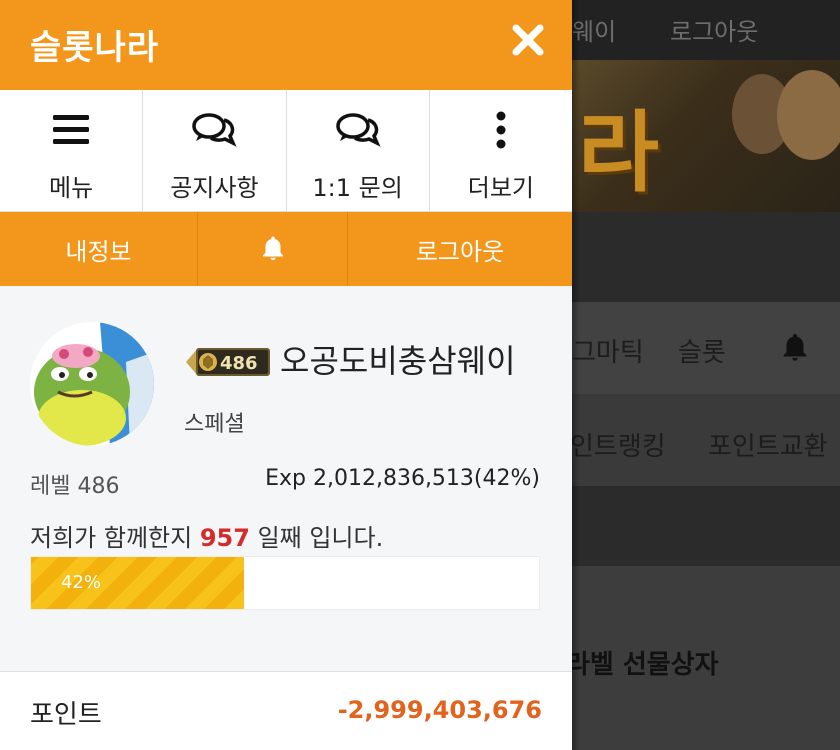  Describe the element at coordinates (642, 665) in the screenshot. I see `background-gift-title: 라벨 선물상자` at that location.